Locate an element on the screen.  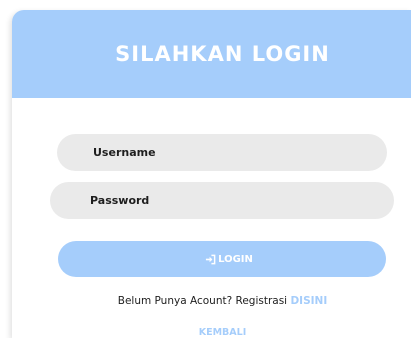
back-link: KEMBALI is located at coordinates (211, 332).